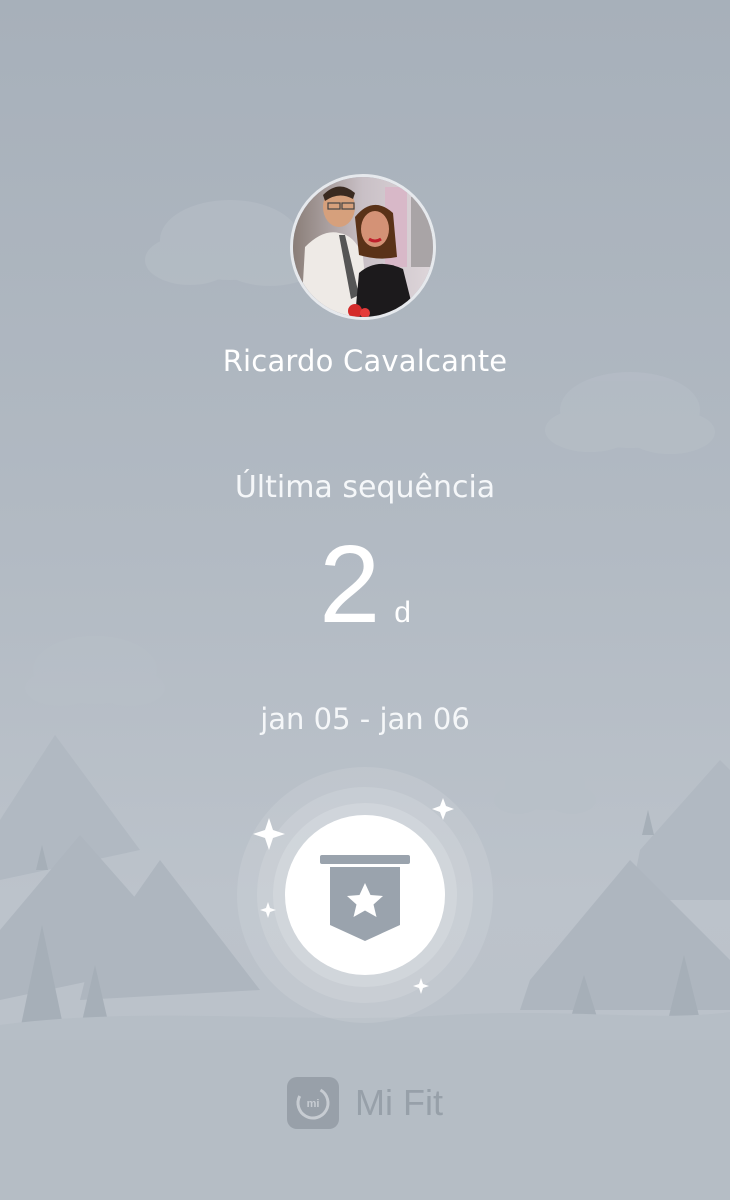 Image resolution: width=730 pixels, height=1200 pixels. I want to click on streak-date-range: jan 05 - jan 06, so click(365, 719).